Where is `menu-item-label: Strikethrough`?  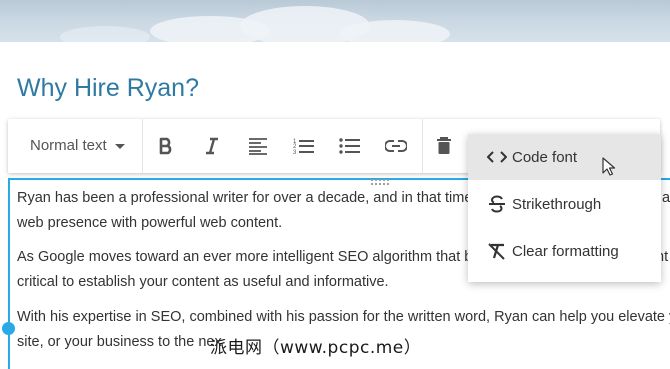
menu-item-label: Strikethrough is located at coordinates (557, 204).